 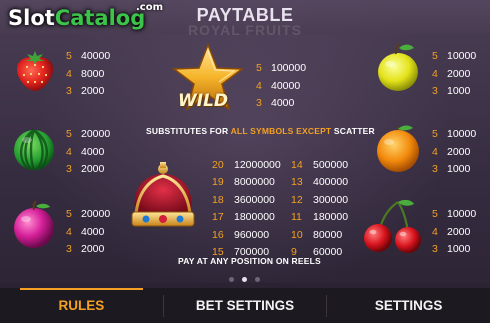 What do you see at coordinates (280, 182) in the screenshot?
I see `scatter-row: 19 8000000 13 400000` at bounding box center [280, 182].